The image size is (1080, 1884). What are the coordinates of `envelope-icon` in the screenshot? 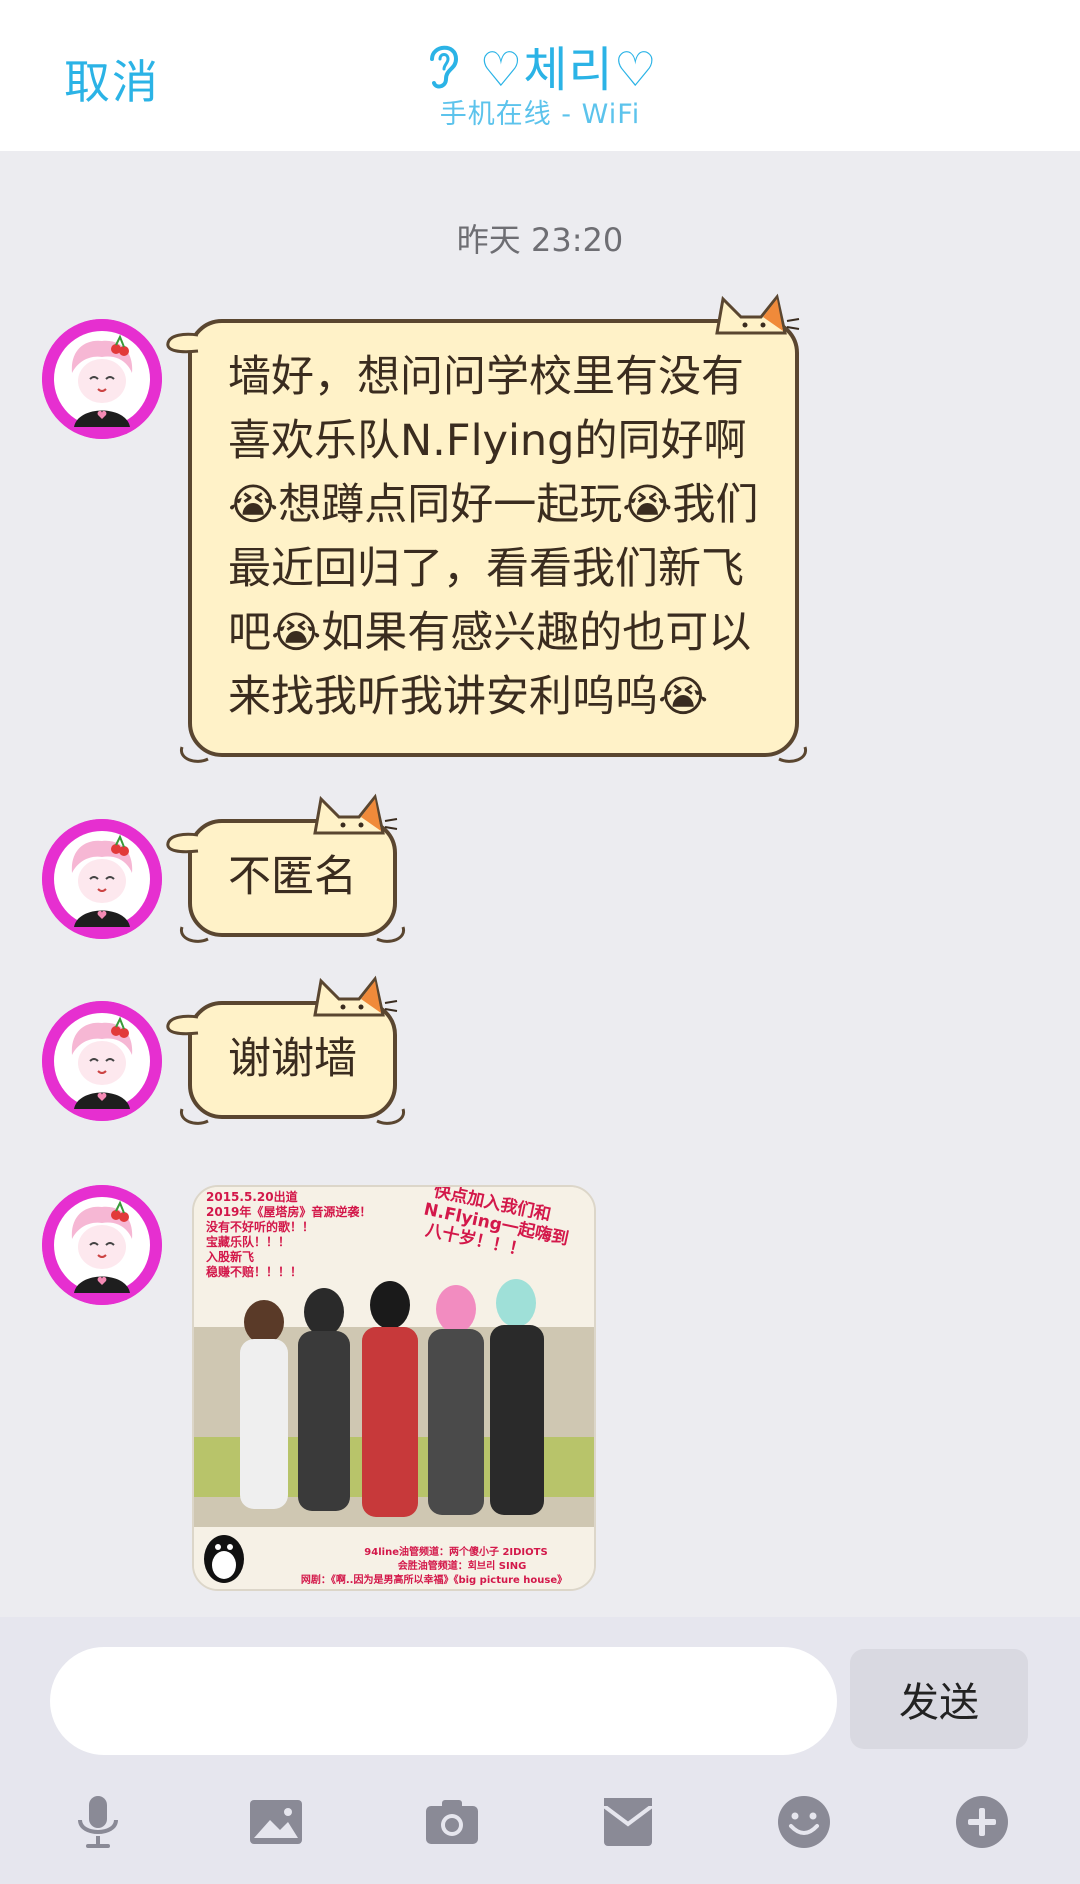 It's located at (628, 1822).